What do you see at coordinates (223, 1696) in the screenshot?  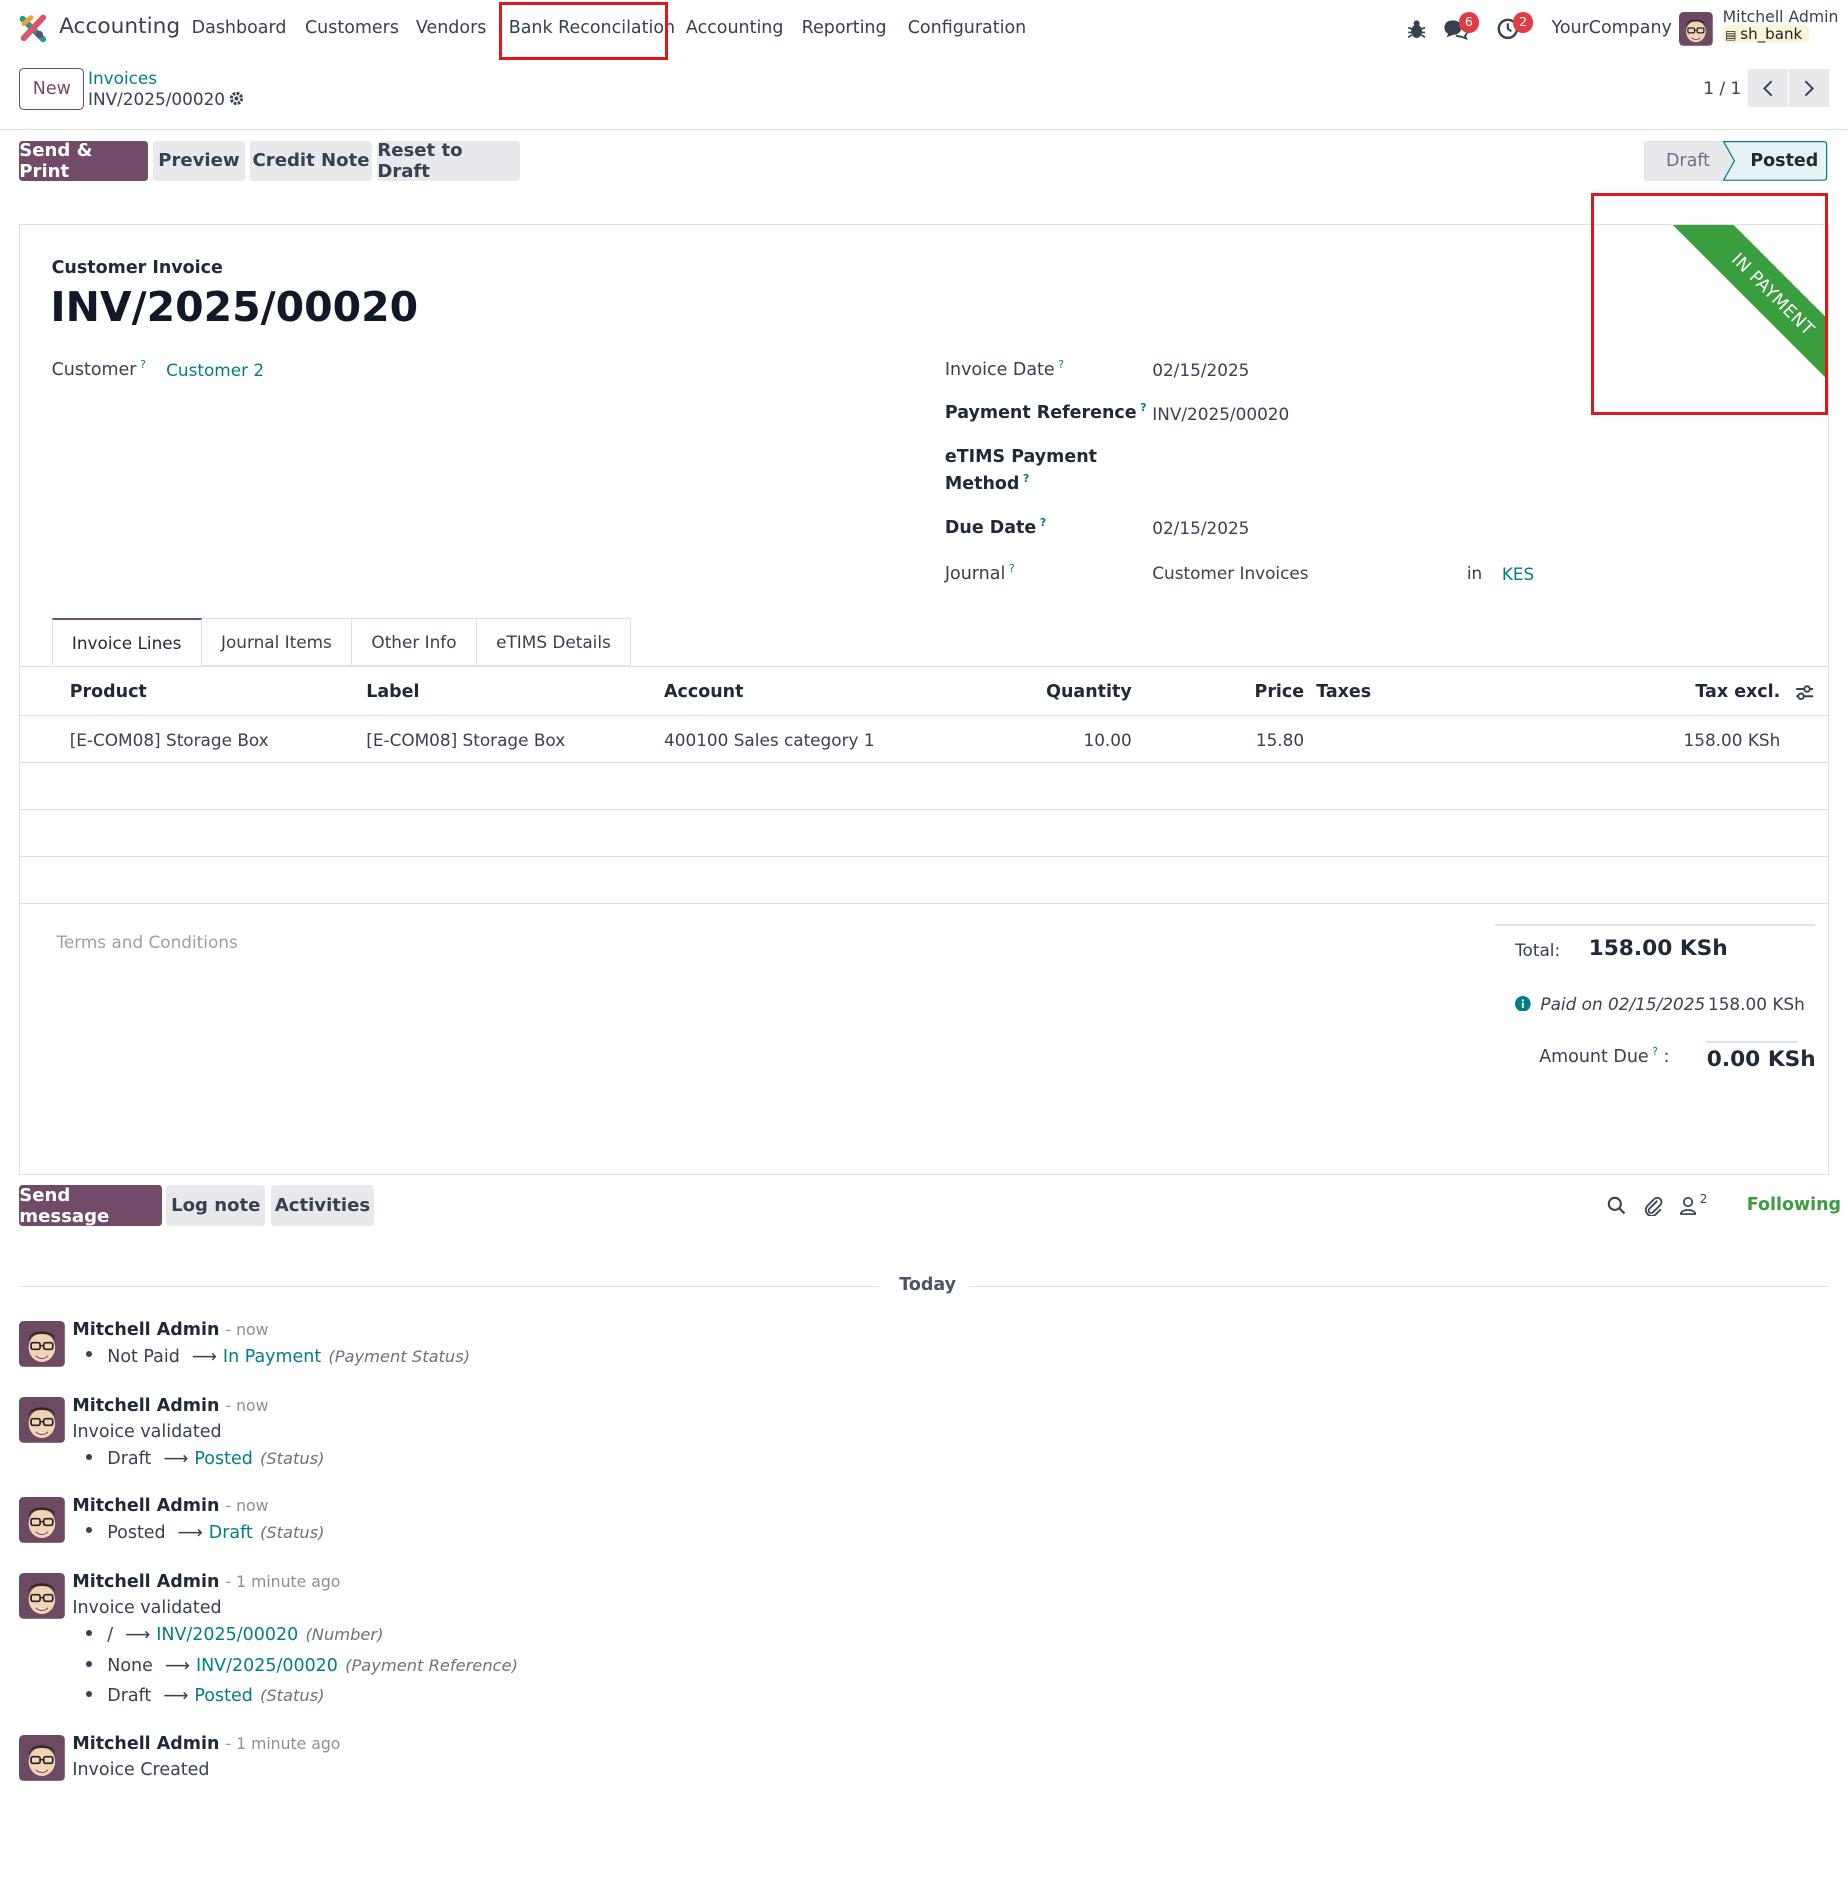 I see `new-value: Posted` at bounding box center [223, 1696].